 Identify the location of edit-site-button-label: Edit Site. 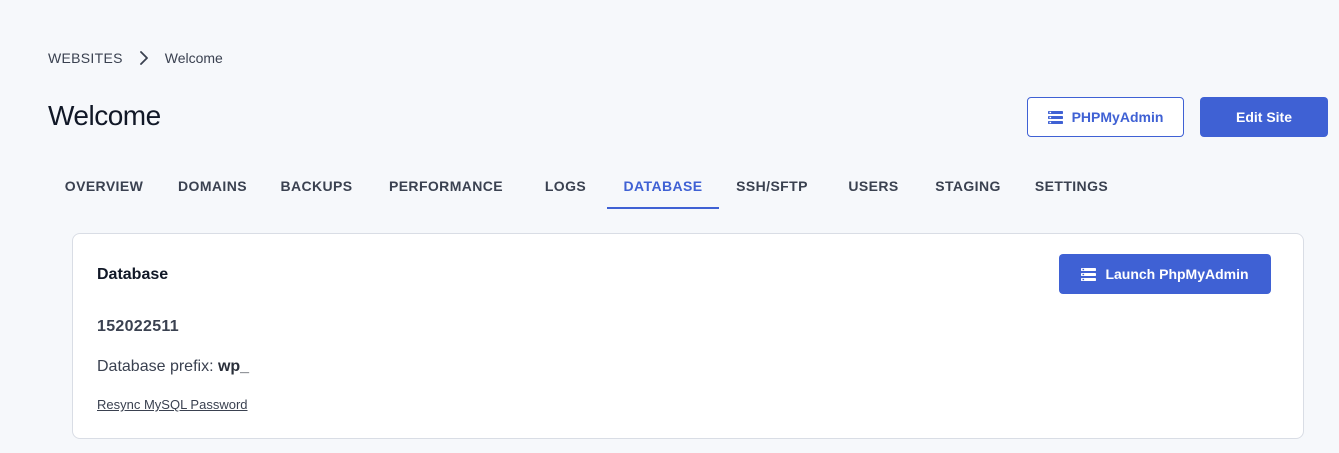
(1263, 117).